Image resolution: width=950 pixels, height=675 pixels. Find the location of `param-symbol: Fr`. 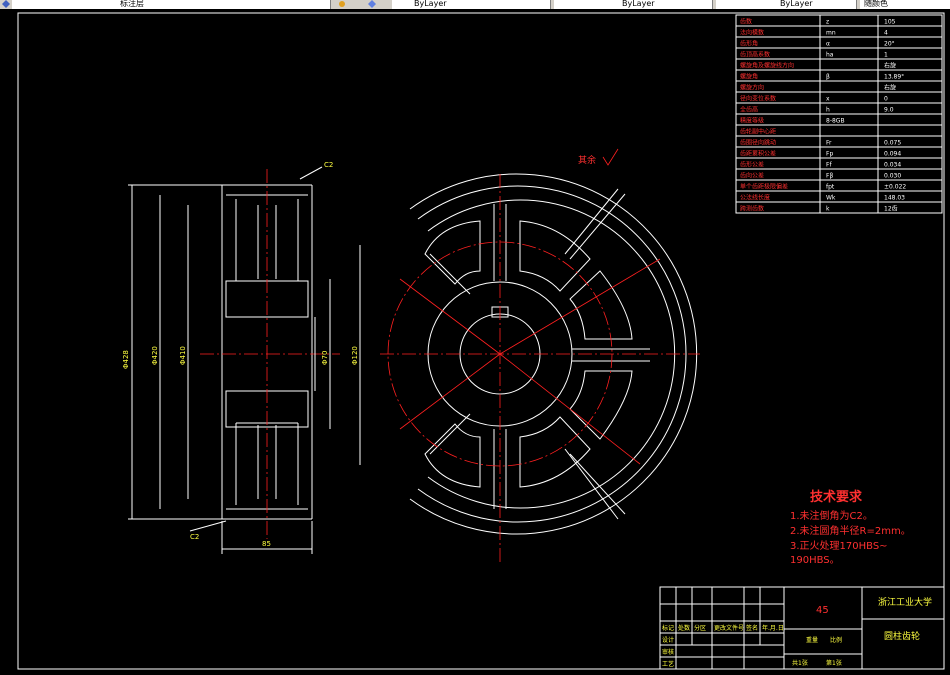

param-symbol: Fr is located at coordinates (829, 142).